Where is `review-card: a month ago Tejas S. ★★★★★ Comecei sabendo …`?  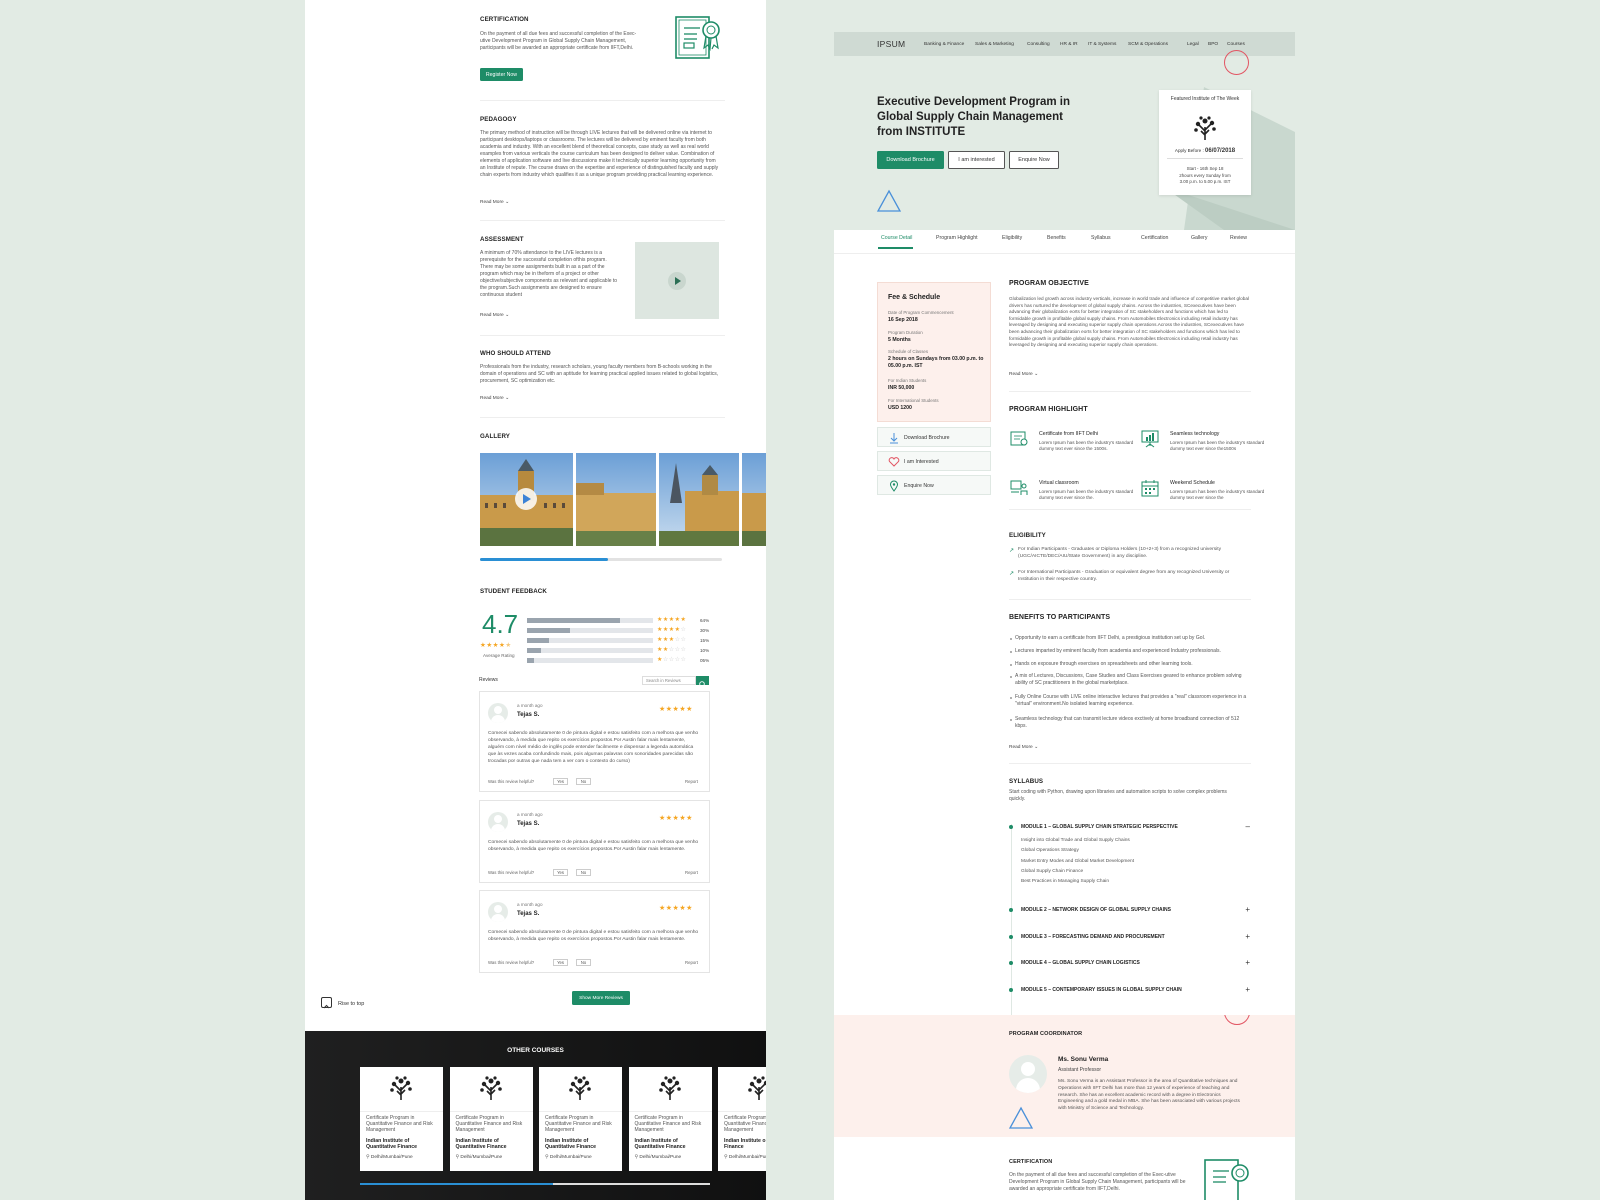
review-card: a month ago Tejas S. ★★★★★ Comecei sabendo … is located at coordinates (594, 841).